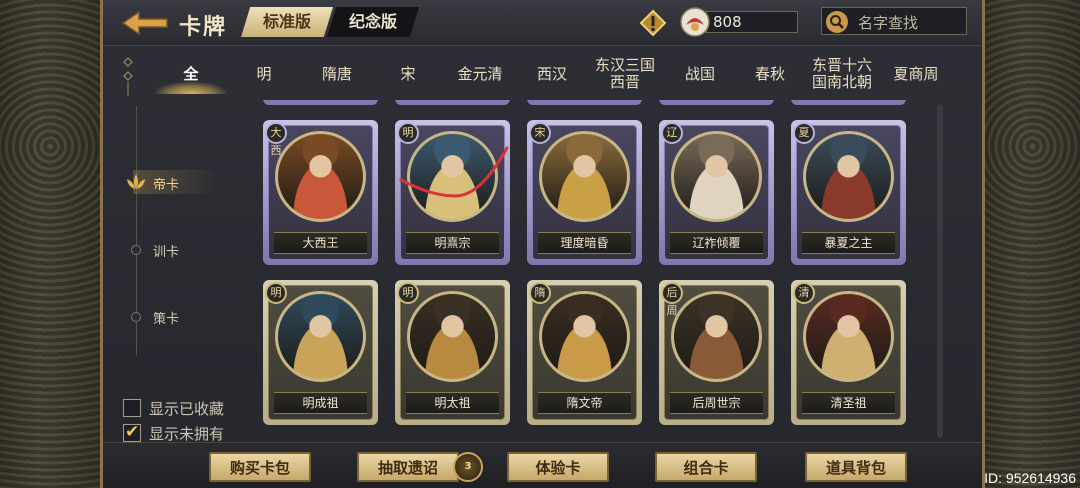 The height and width of the screenshot is (488, 1080). Describe the element at coordinates (672, 133) in the screenshot. I see `dynasty-badge: 辽` at that location.